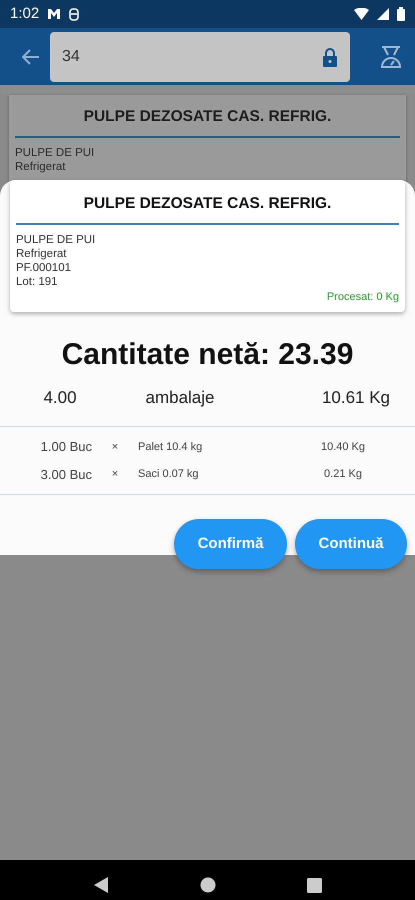 This screenshot has width=415, height=900. Describe the element at coordinates (361, 14) in the screenshot. I see `wifi-icon` at that location.